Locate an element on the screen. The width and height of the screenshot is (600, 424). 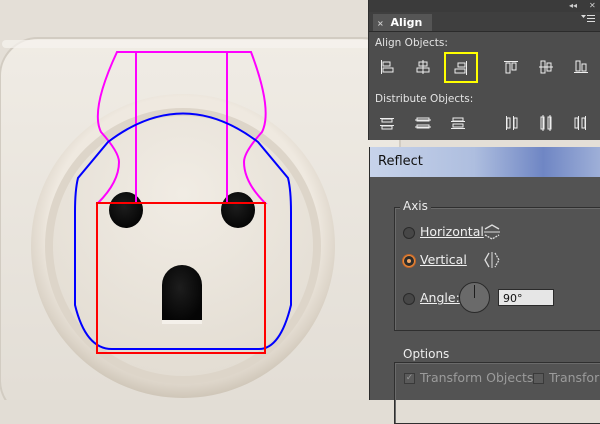
vertical-distribute-bottom-icon is located at coordinates (458, 123).